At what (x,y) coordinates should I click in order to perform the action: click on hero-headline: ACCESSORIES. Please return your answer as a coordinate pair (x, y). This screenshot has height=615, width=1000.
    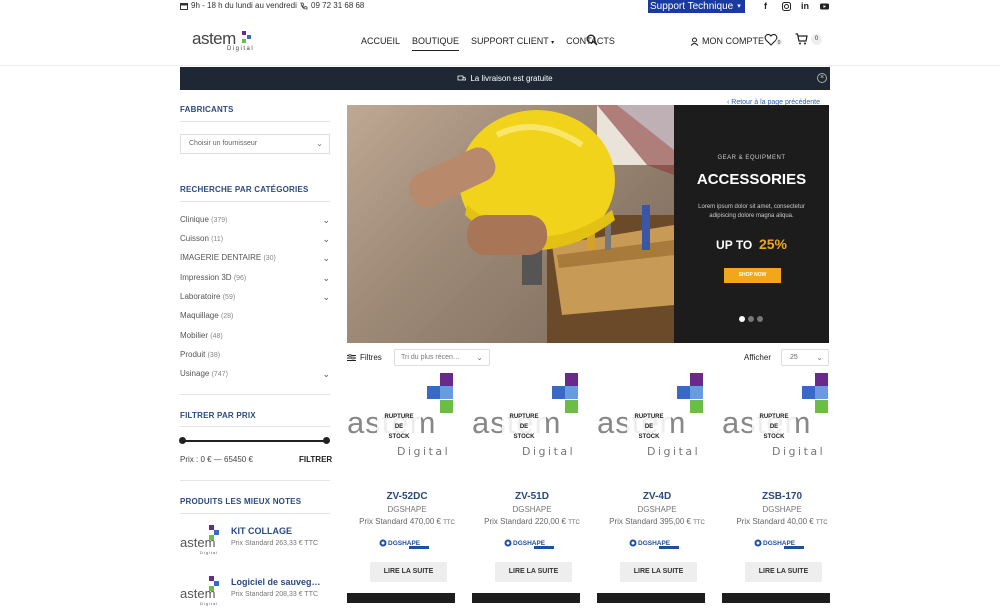
    Looking at the image, I should click on (751, 179).